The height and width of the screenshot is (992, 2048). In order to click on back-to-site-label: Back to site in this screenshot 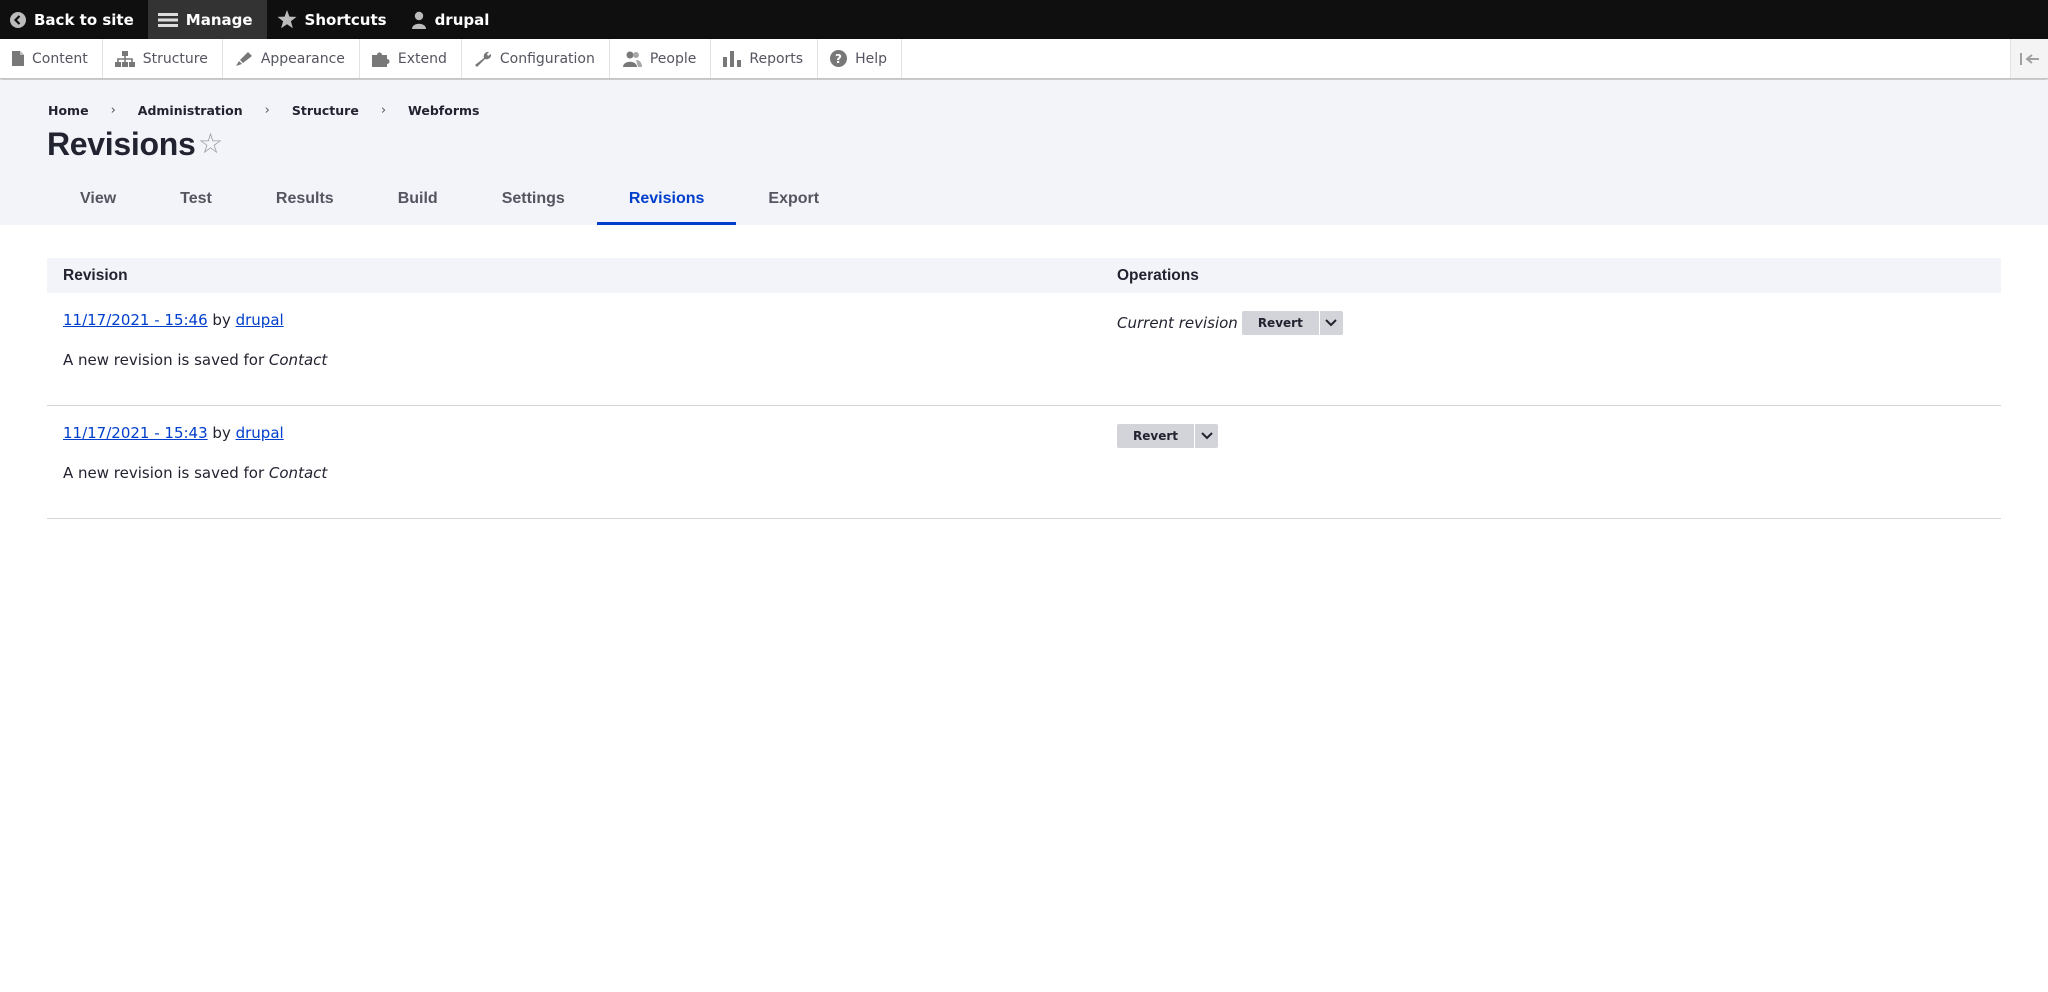, I will do `click(84, 19)`.